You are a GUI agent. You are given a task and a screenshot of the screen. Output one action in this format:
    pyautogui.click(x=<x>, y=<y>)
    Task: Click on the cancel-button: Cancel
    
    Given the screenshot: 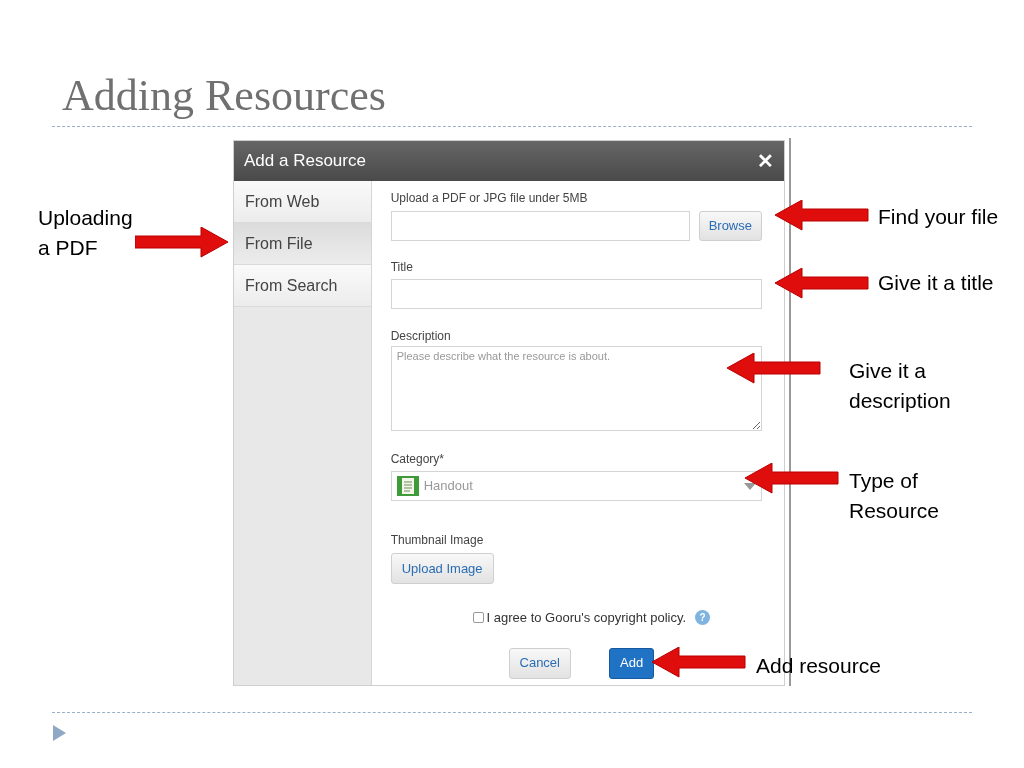 What is the action you would take?
    pyautogui.click(x=539, y=663)
    